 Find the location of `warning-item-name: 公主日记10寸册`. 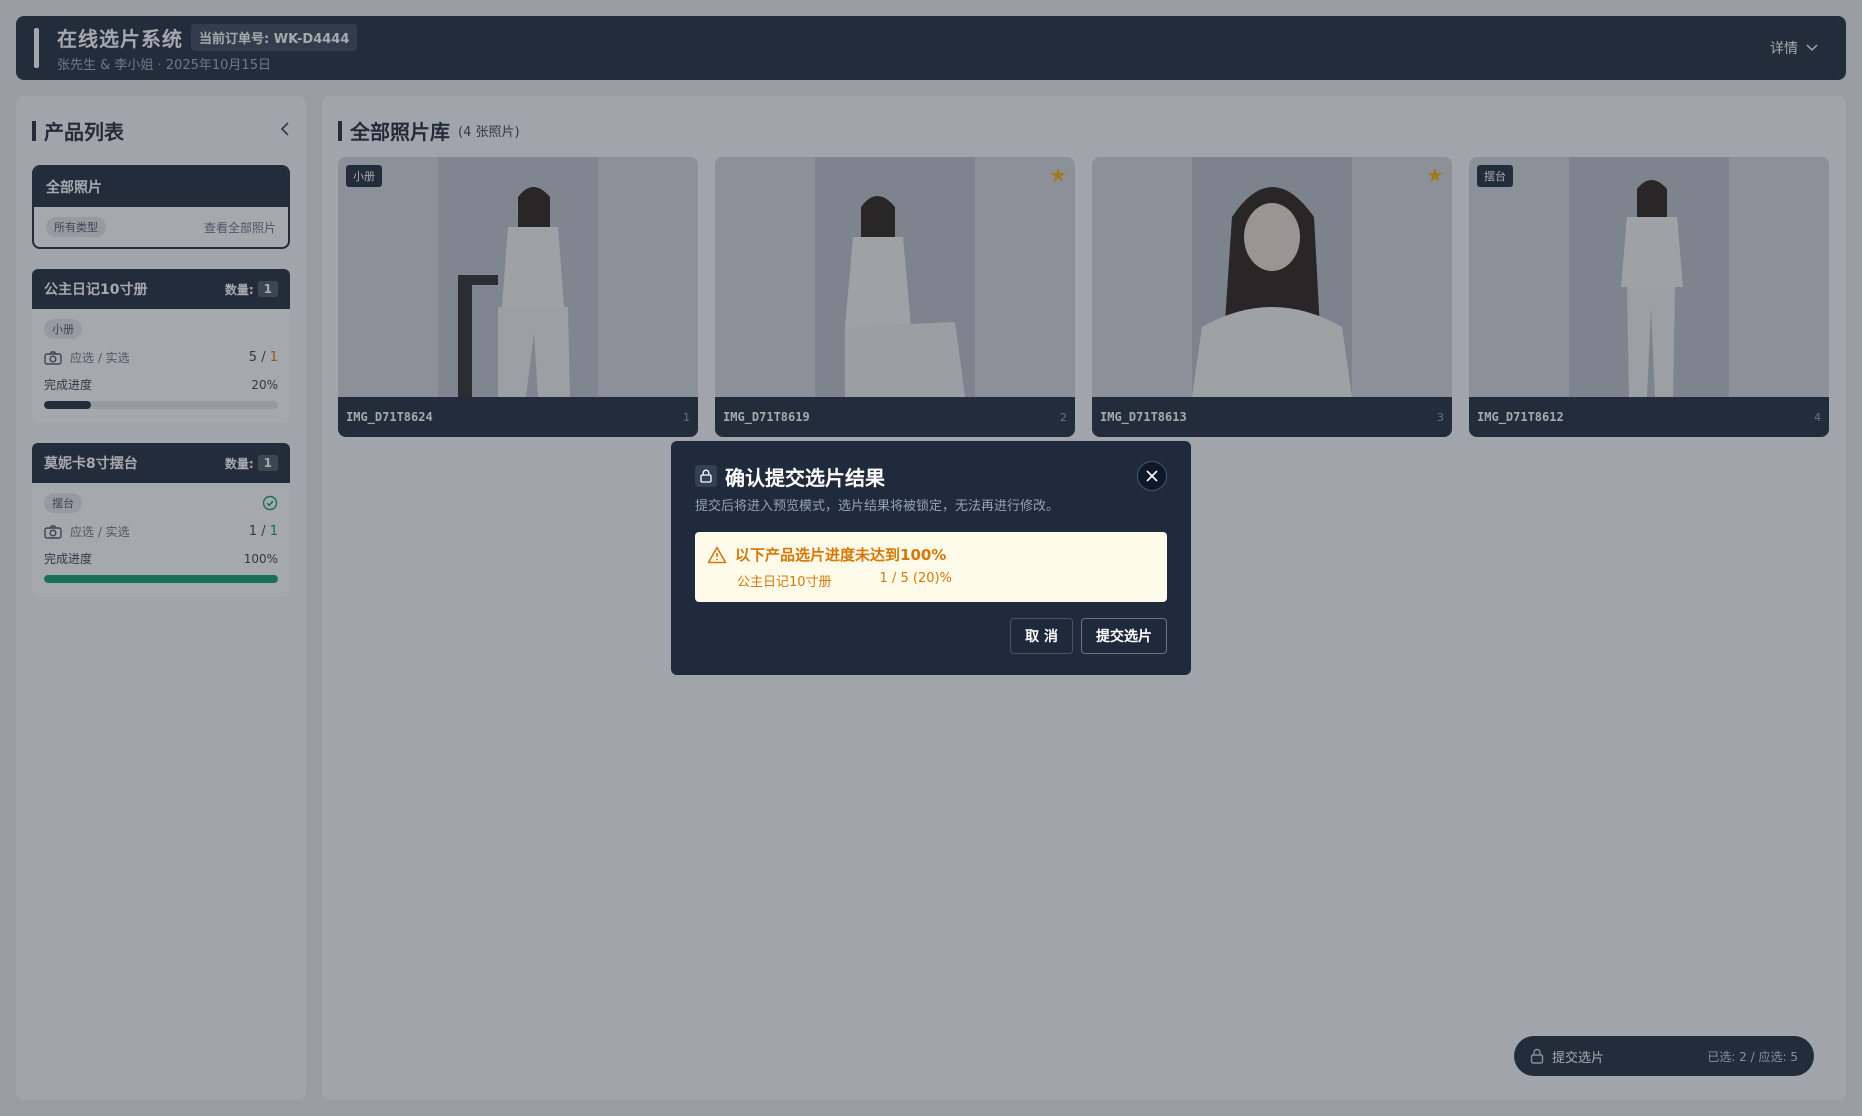

warning-item-name: 公主日记10寸册 is located at coordinates (784, 582).